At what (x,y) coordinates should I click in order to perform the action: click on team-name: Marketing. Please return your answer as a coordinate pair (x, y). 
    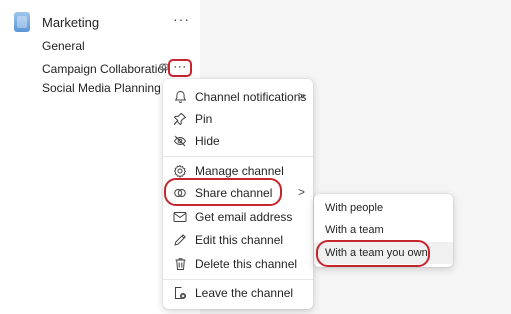
    Looking at the image, I should click on (71, 22).